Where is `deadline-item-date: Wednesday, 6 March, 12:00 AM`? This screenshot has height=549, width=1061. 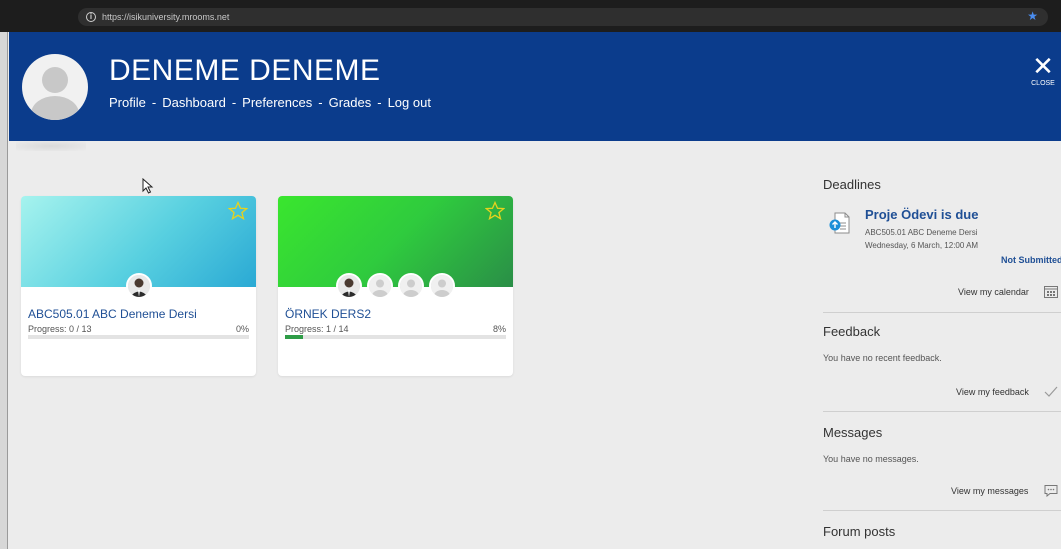 deadline-item-date: Wednesday, 6 March, 12:00 AM is located at coordinates (922, 245).